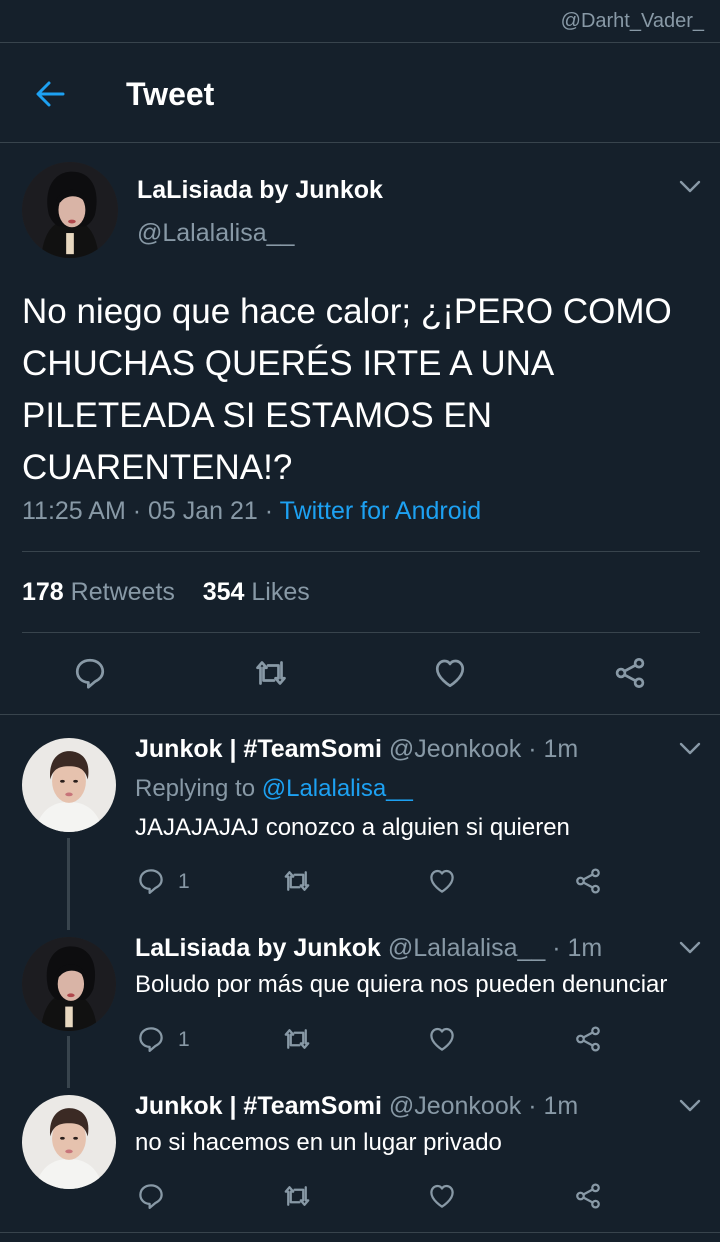 The width and height of the screenshot is (720, 1242). I want to click on tweet-date: 05 Jan 21, so click(203, 511).